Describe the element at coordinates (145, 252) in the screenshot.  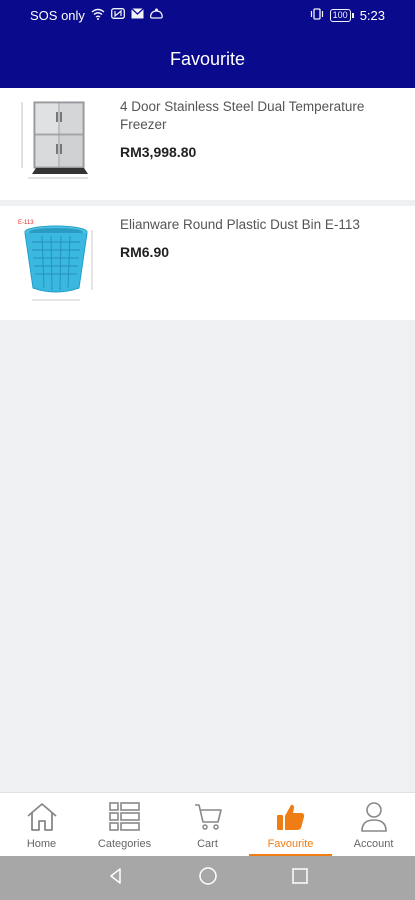
I see `product-price: RM6.90` at that location.